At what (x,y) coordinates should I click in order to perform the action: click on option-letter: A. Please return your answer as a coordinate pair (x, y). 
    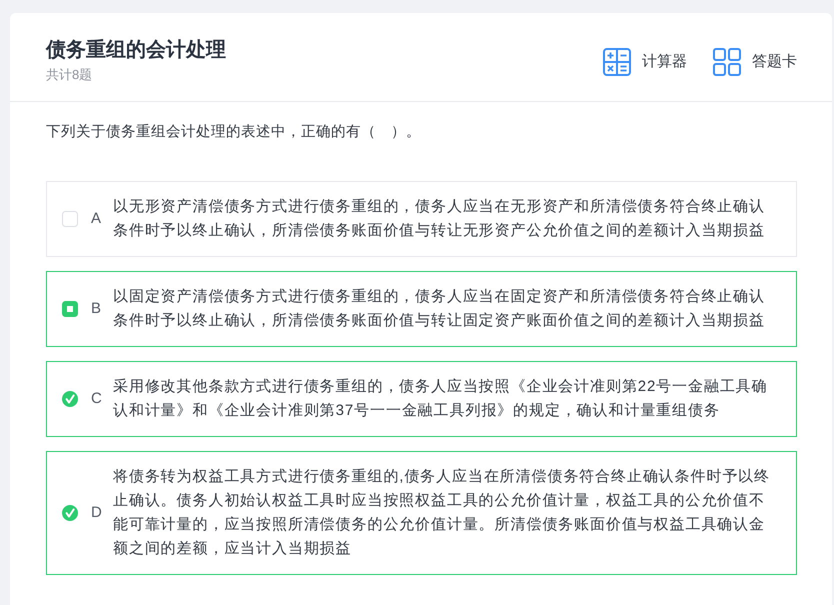
    Looking at the image, I should click on (96, 219).